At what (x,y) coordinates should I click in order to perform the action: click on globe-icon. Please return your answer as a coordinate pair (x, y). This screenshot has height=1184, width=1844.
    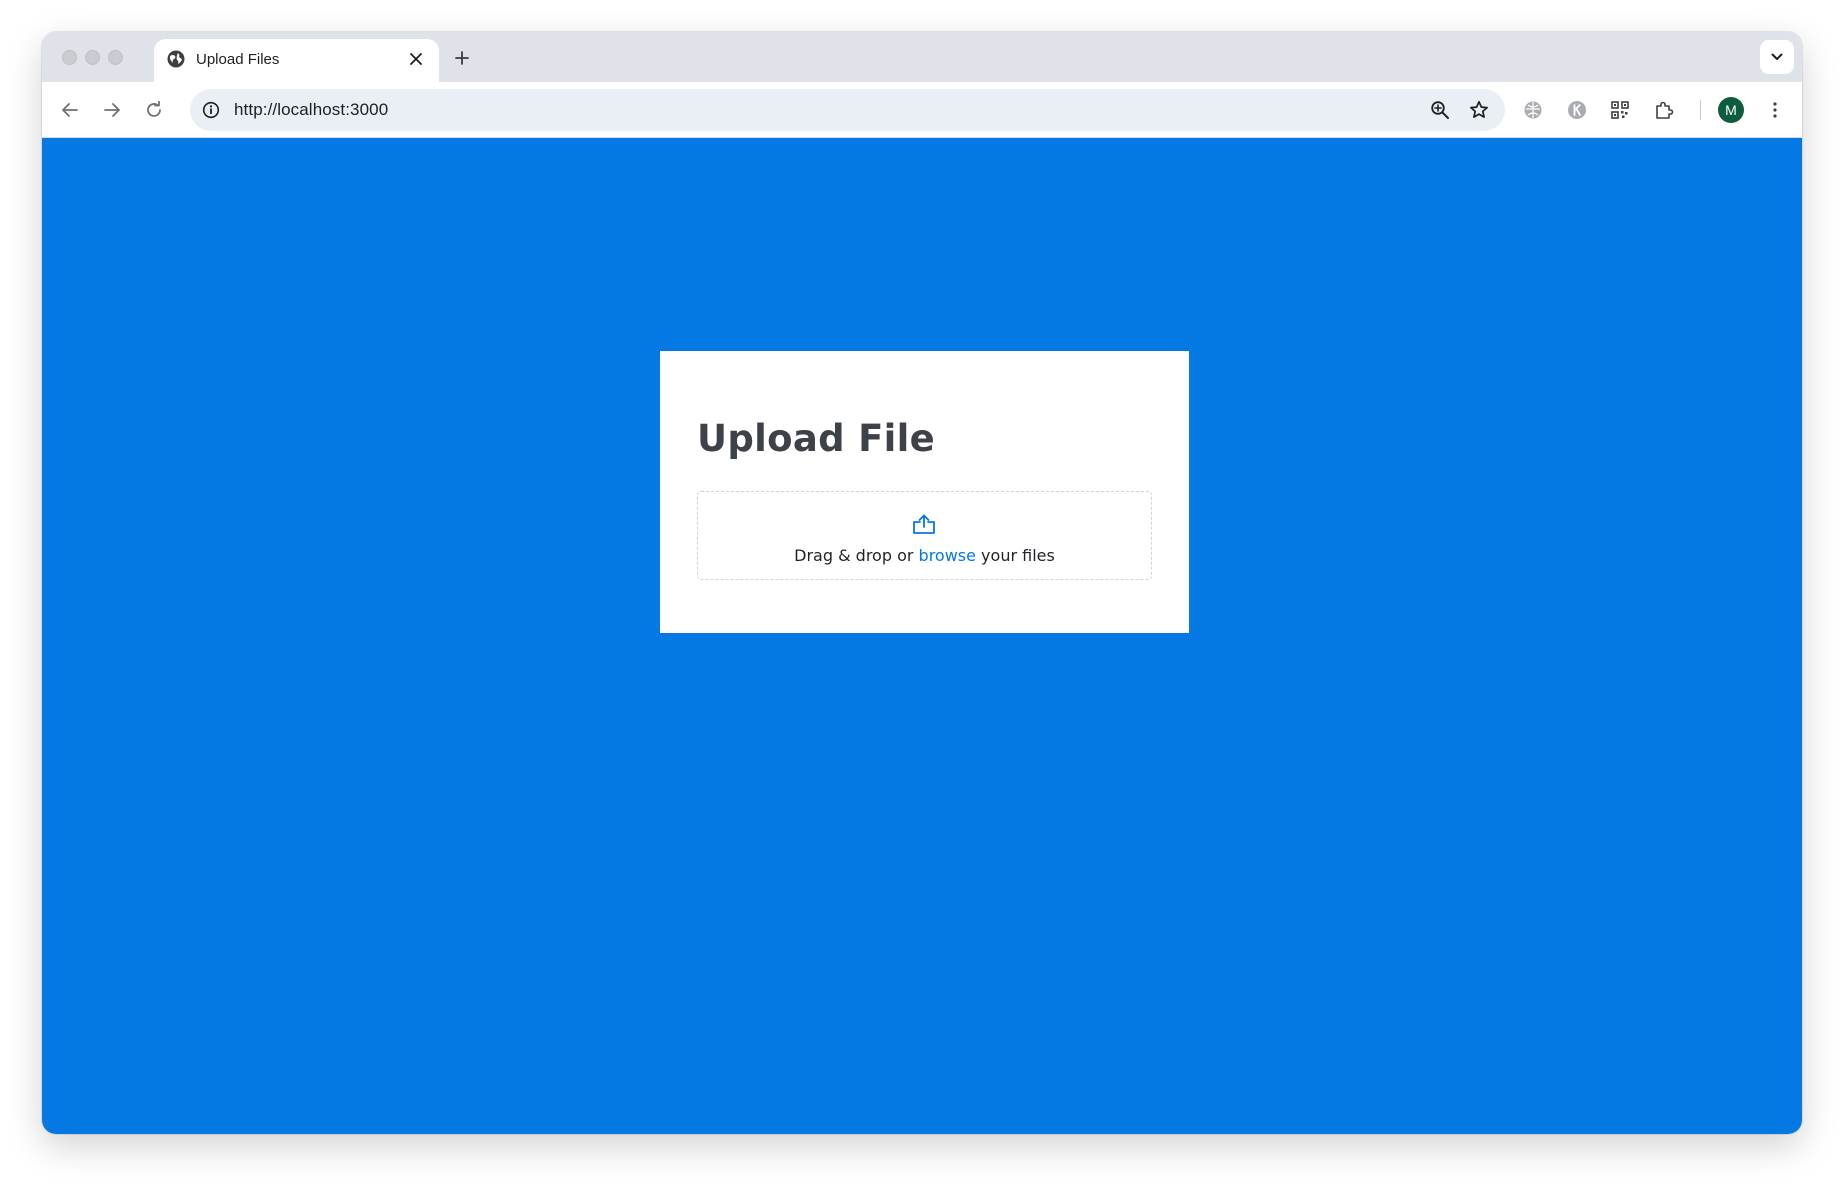
    Looking at the image, I should click on (176, 59).